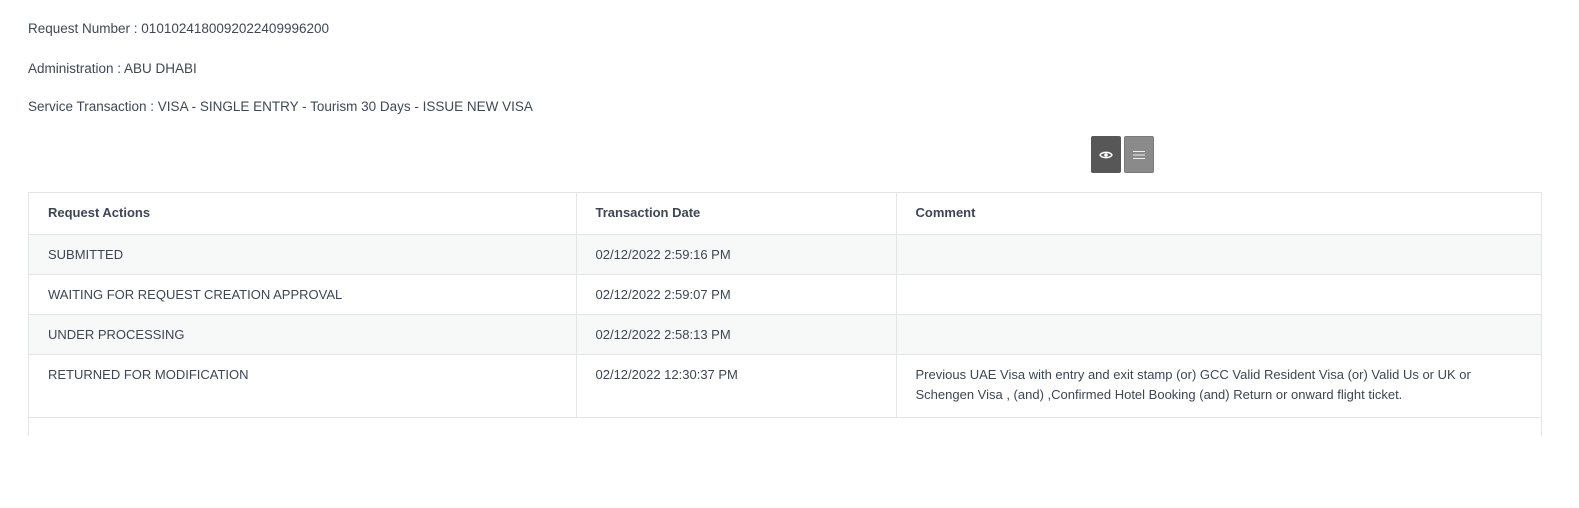 The image size is (1579, 508). I want to click on cell-action: UNDER PROCESSING, so click(303, 334).